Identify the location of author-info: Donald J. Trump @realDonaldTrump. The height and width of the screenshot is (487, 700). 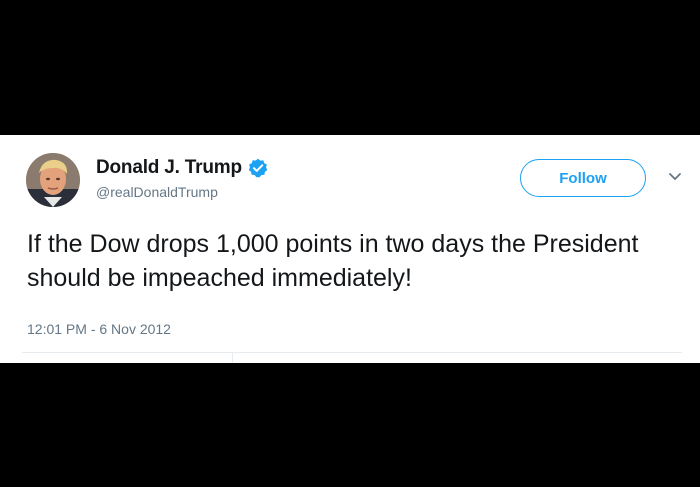
(182, 178).